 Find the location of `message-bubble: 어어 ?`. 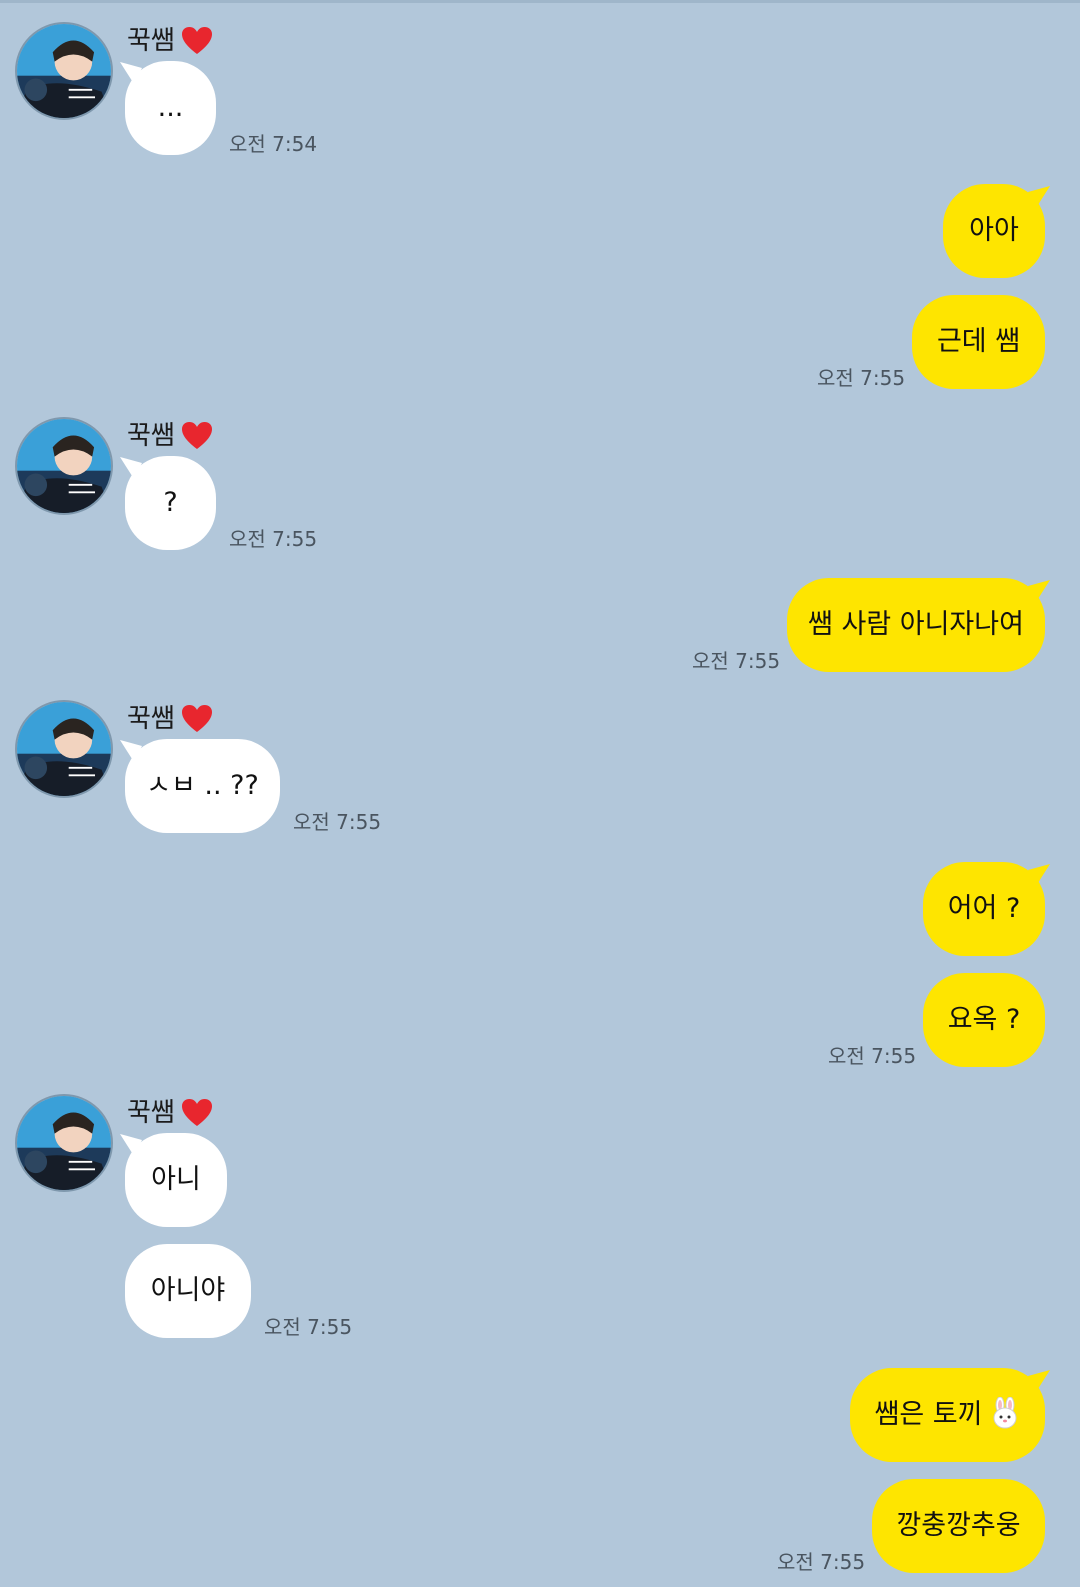

message-bubble: 어어 ? is located at coordinates (984, 909).